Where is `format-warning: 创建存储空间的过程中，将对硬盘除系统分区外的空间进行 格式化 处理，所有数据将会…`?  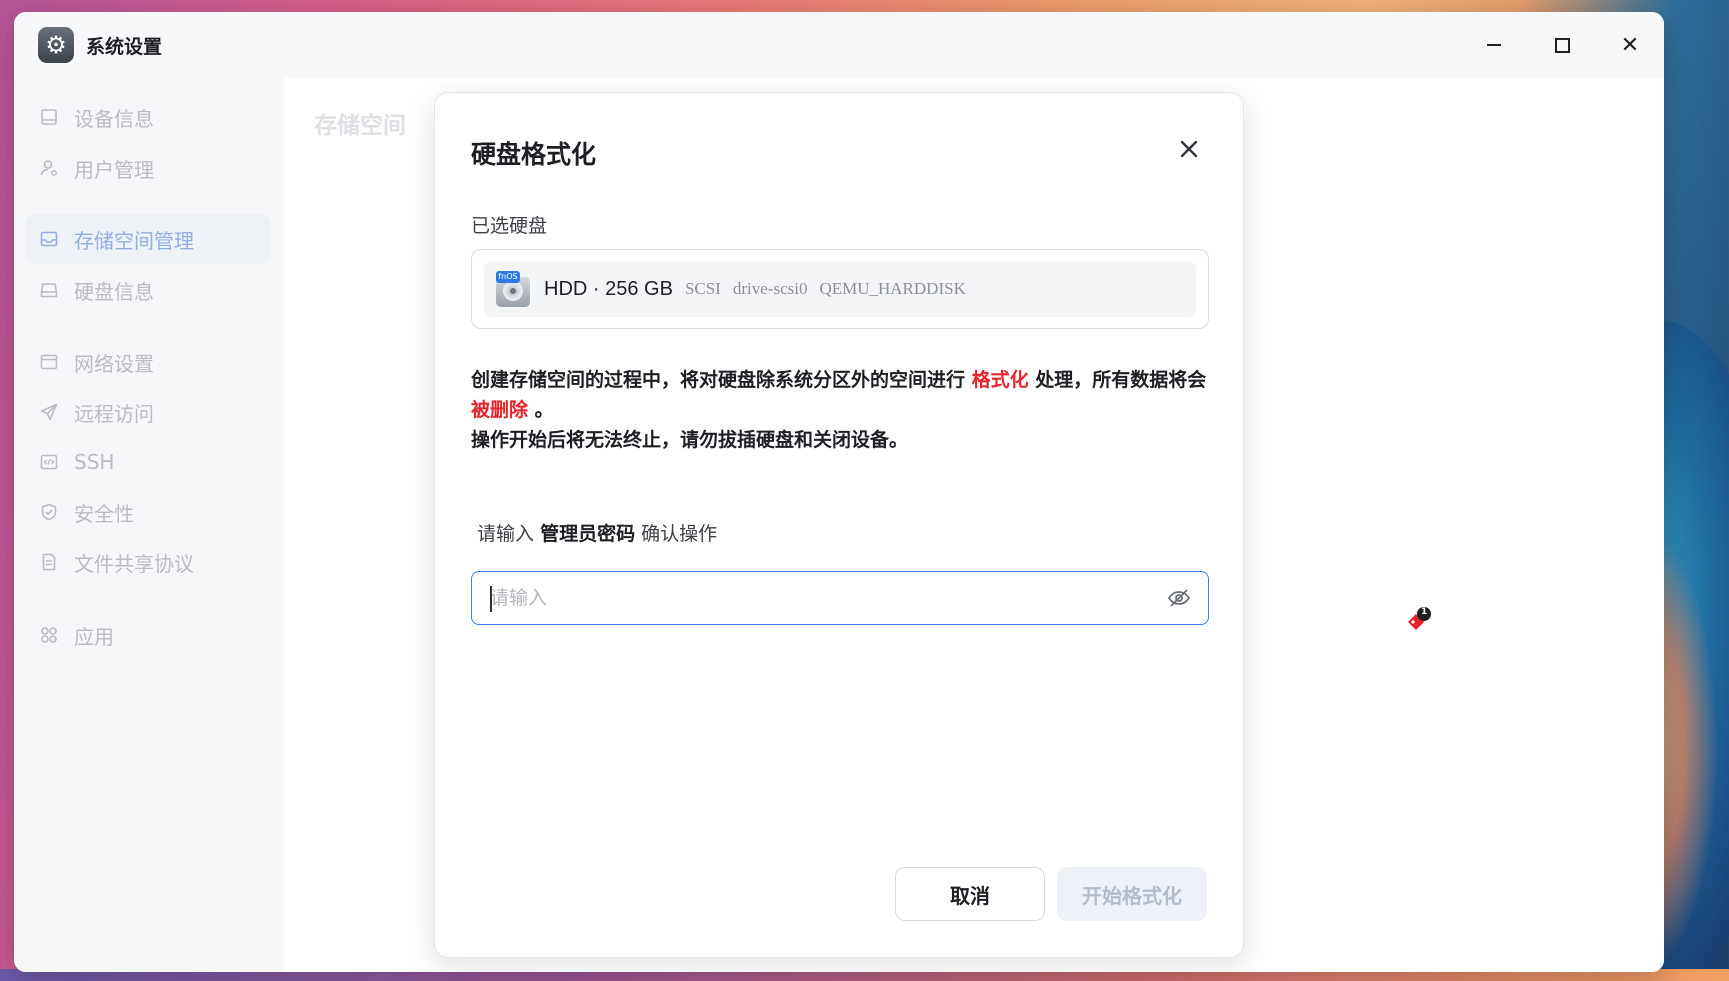 format-warning: 创建存储空间的过程中，将对硬盘除系统分区外的空间进行 格式化 处理，所有数据将会… is located at coordinates (841, 410).